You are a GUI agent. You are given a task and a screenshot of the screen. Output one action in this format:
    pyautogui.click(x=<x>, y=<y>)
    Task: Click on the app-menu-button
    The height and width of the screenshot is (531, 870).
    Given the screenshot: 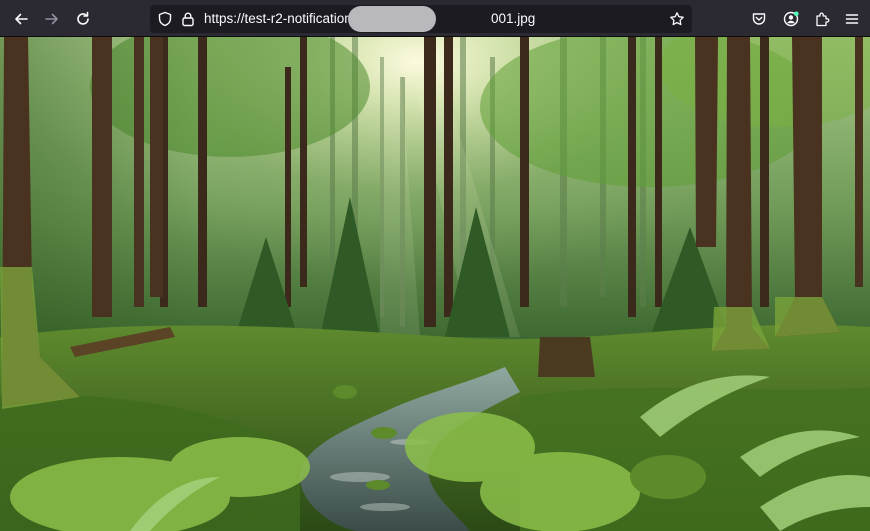 What is the action you would take?
    pyautogui.click(x=852, y=19)
    